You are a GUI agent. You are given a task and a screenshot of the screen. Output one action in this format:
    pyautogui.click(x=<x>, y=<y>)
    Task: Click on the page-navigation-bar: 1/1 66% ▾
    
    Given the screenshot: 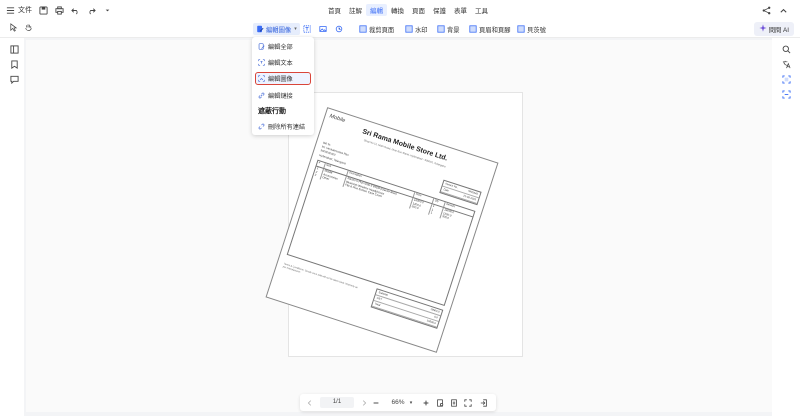 What is the action you would take?
    pyautogui.click(x=398, y=402)
    